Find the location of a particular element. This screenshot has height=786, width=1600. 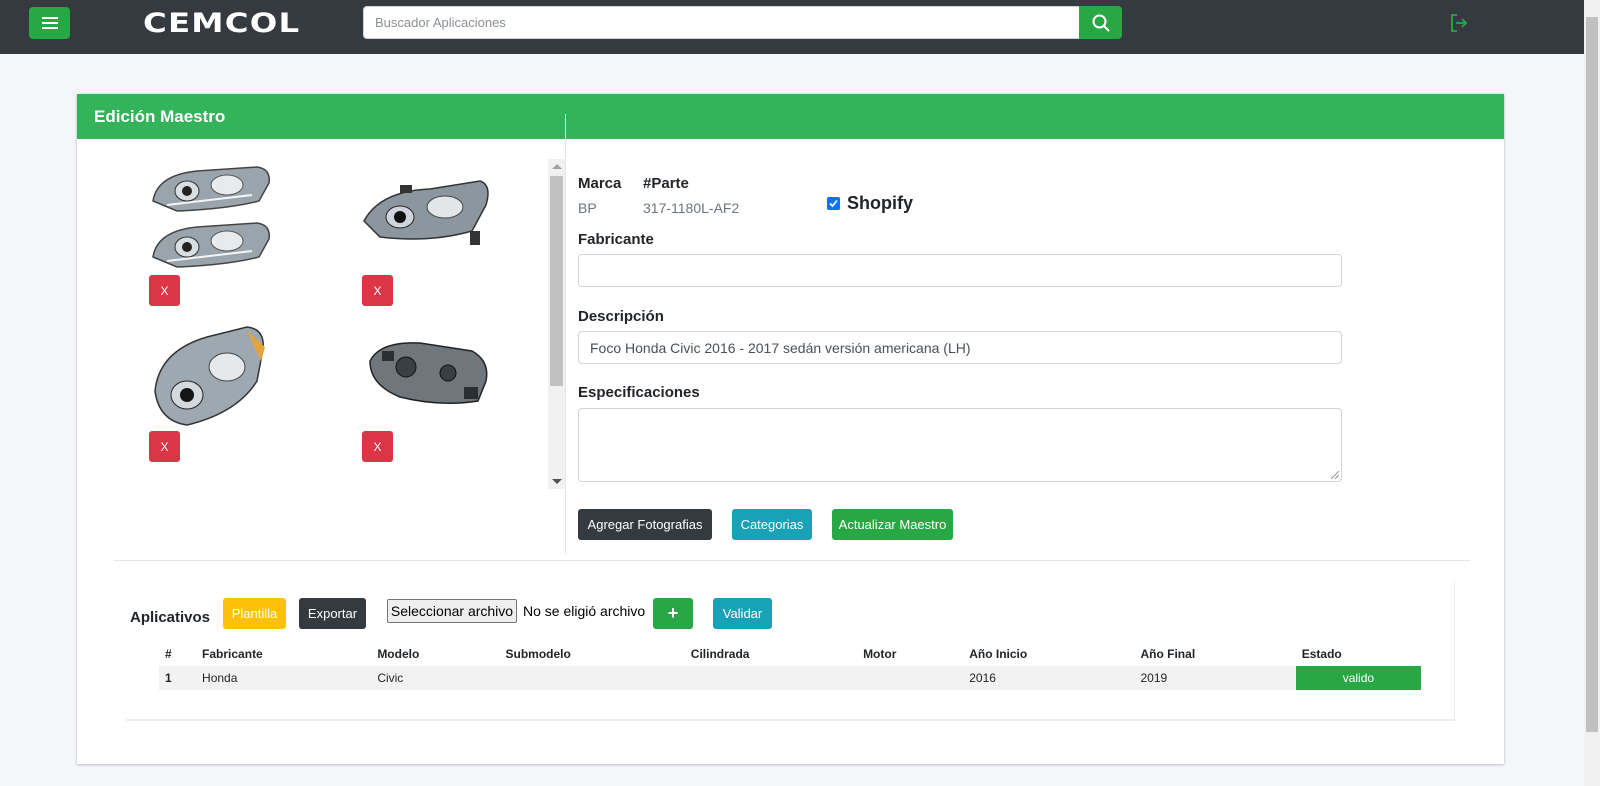

search-button is located at coordinates (1100, 22).